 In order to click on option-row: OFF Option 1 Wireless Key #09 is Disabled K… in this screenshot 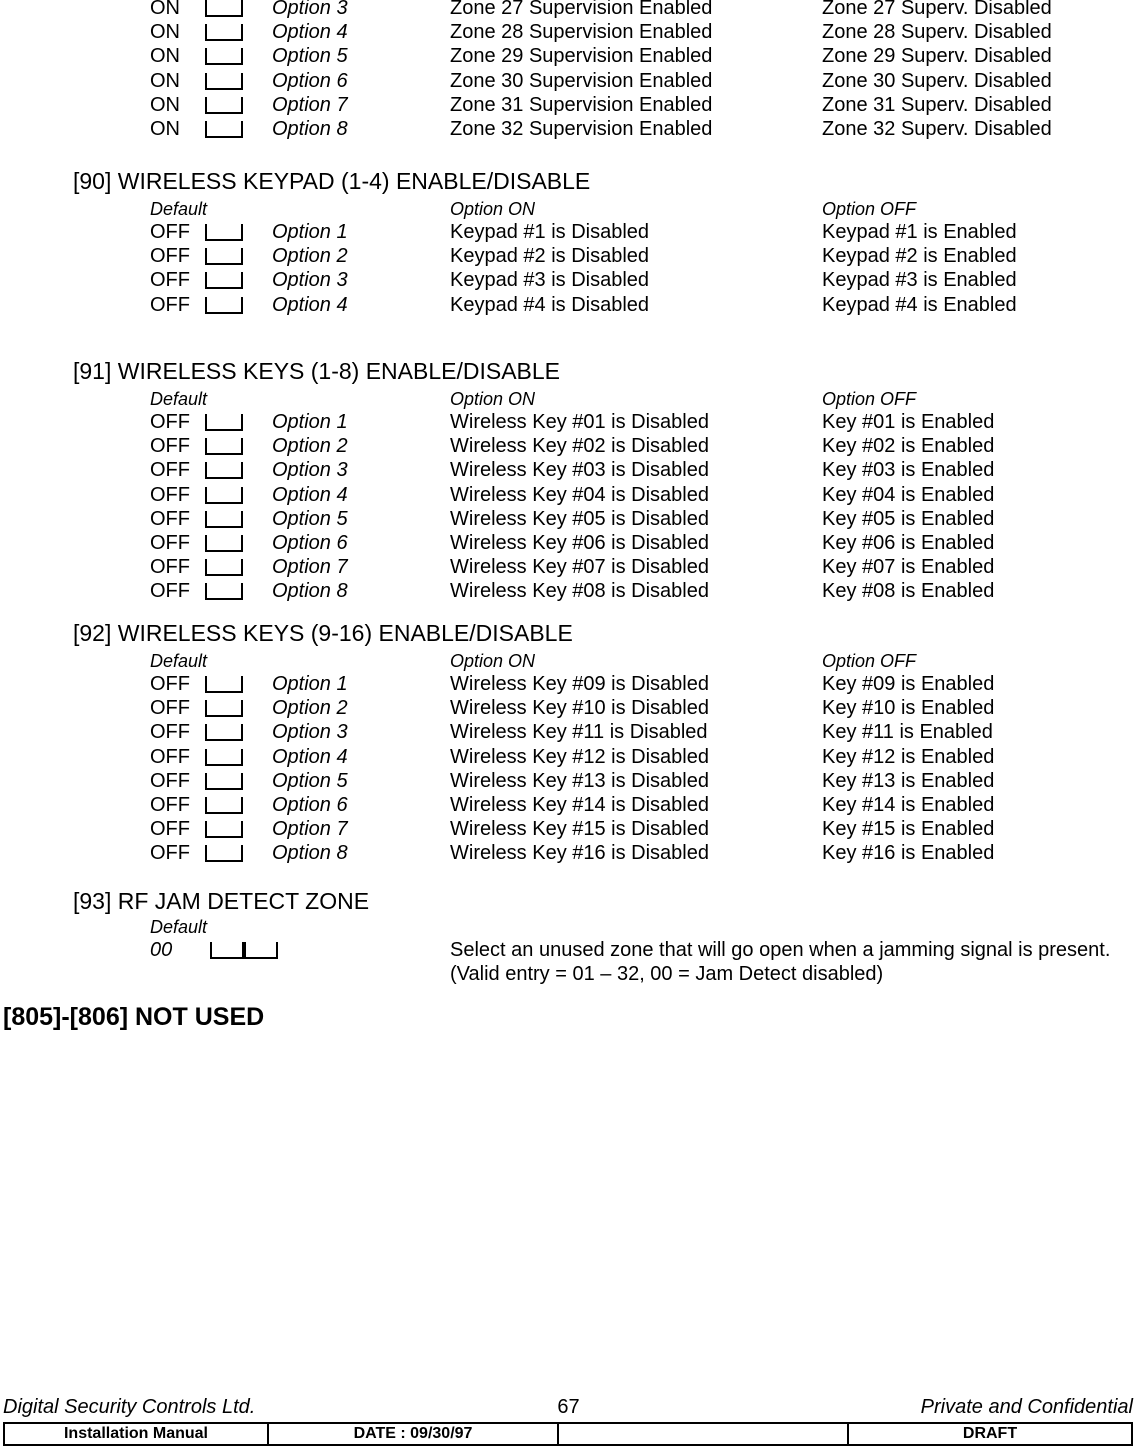, I will do `click(568, 684)`.